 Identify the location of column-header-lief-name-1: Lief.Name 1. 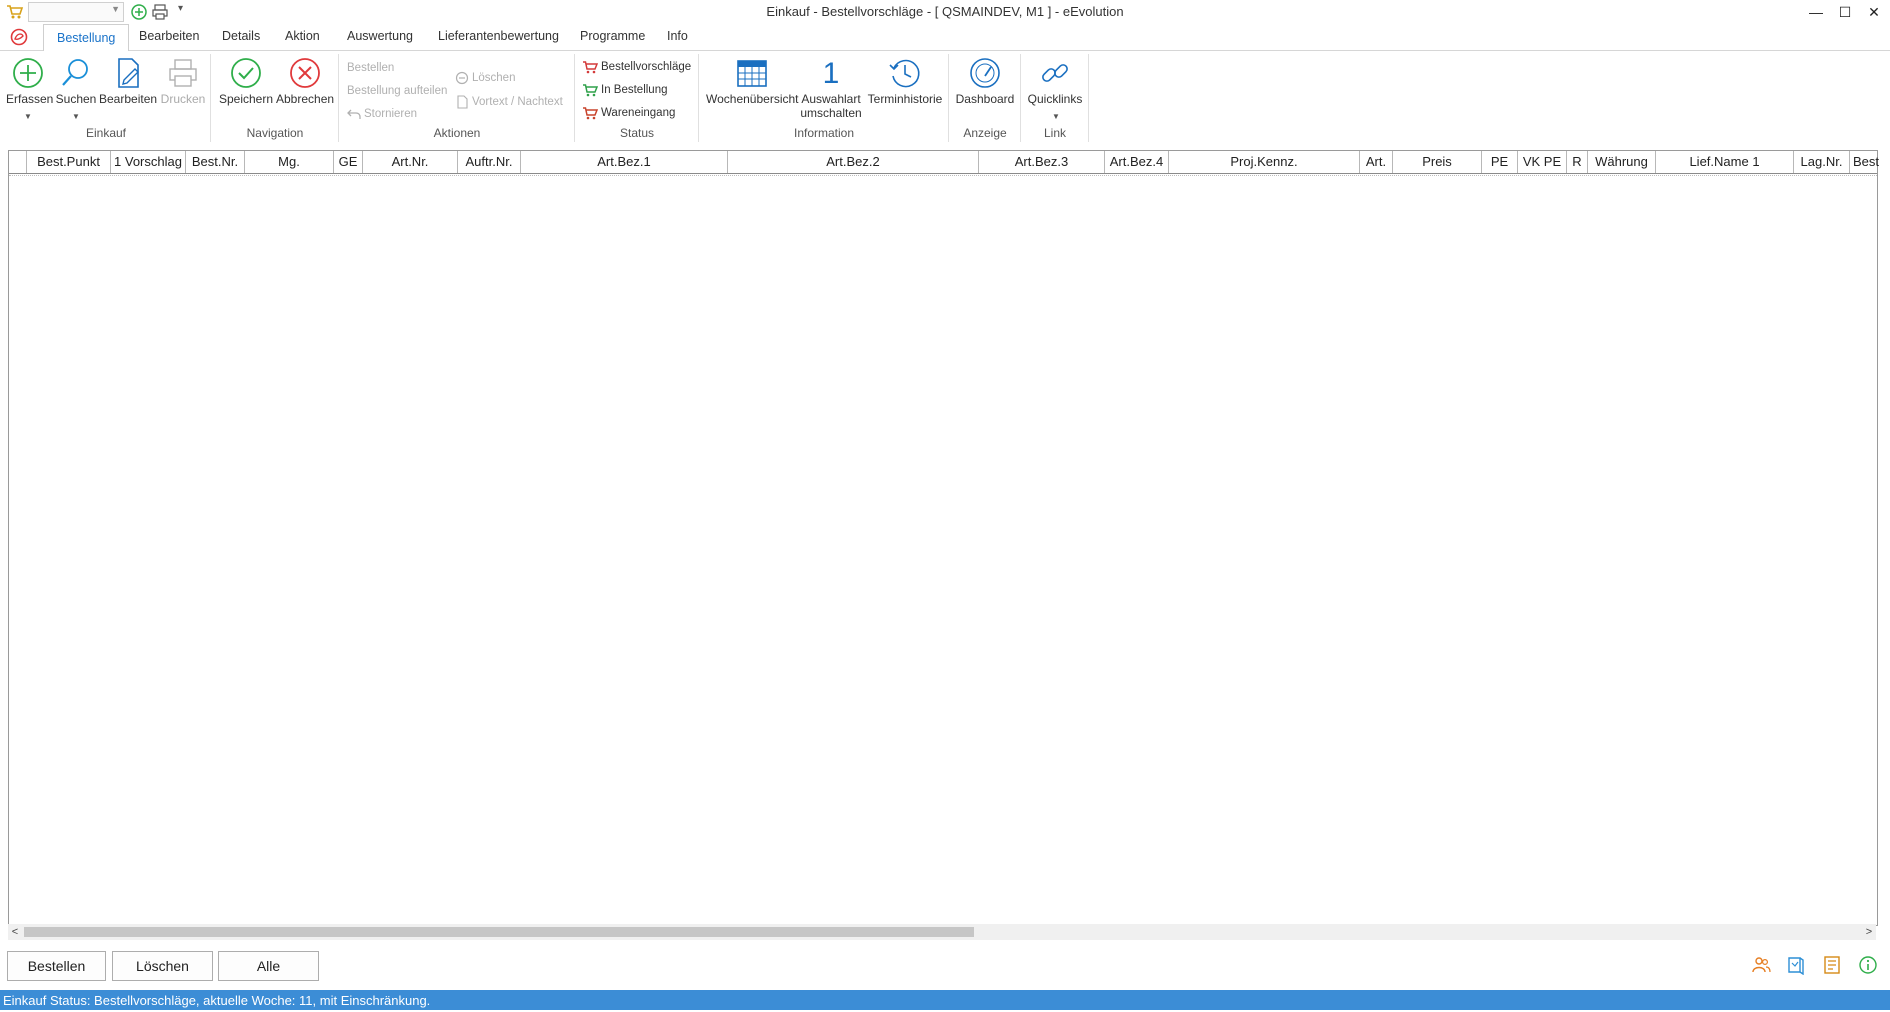
(1725, 162).